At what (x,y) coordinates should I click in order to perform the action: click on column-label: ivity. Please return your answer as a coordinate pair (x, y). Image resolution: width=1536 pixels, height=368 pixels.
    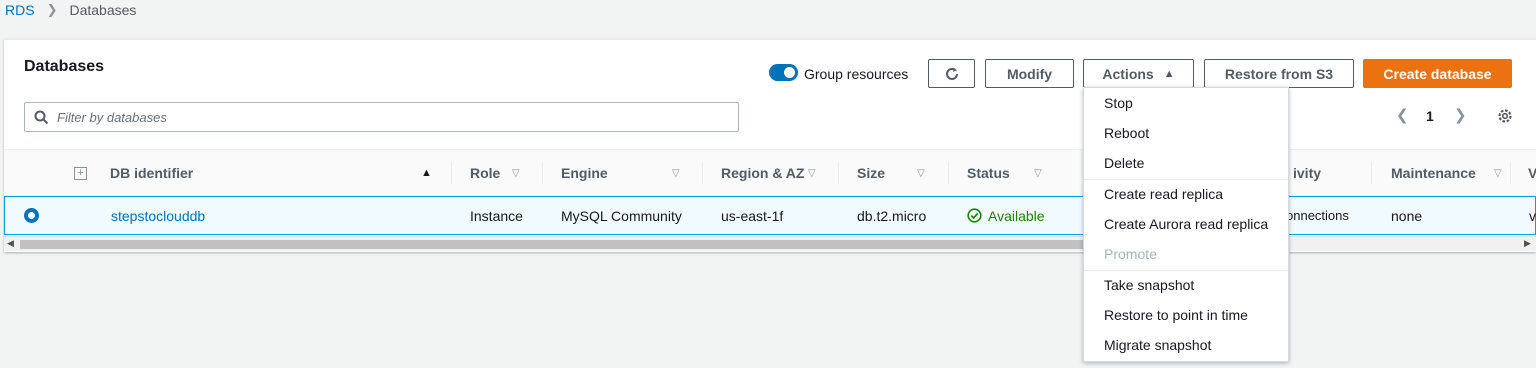
    Looking at the image, I should click on (1307, 173).